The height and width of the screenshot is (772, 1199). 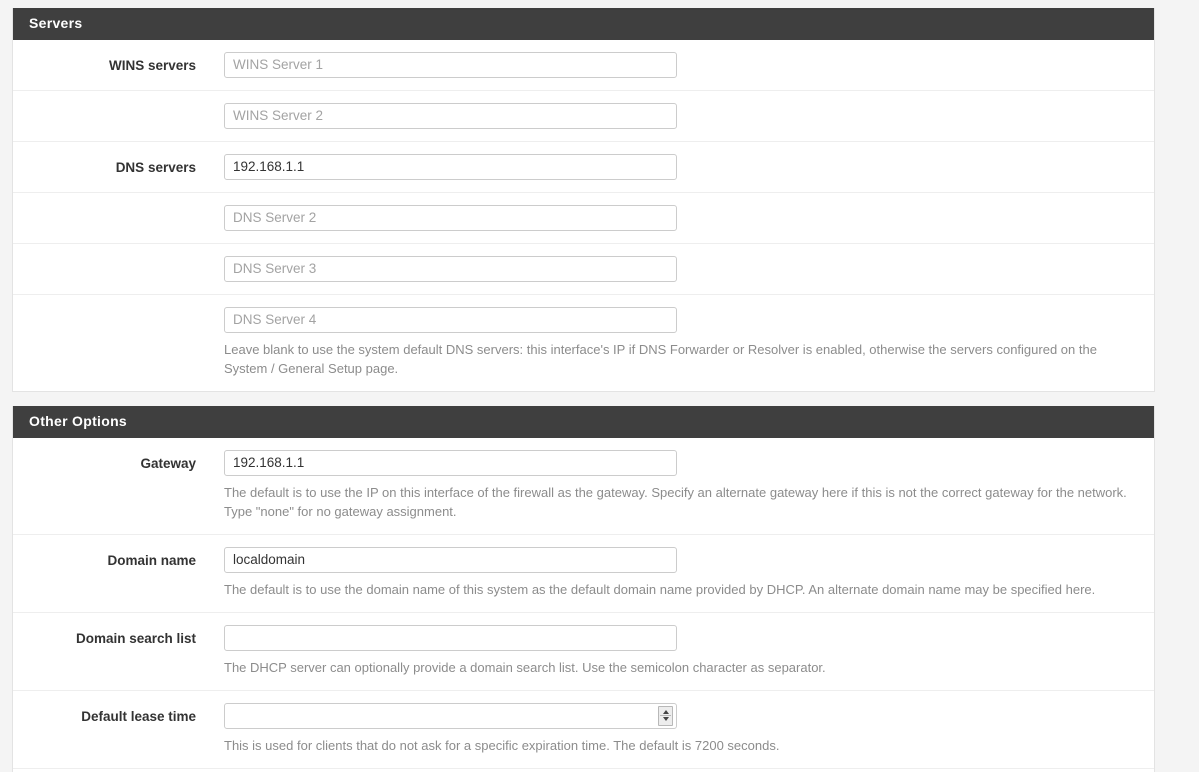 What do you see at coordinates (155, 168) in the screenshot?
I see `label-dns-servers: DNS servers` at bounding box center [155, 168].